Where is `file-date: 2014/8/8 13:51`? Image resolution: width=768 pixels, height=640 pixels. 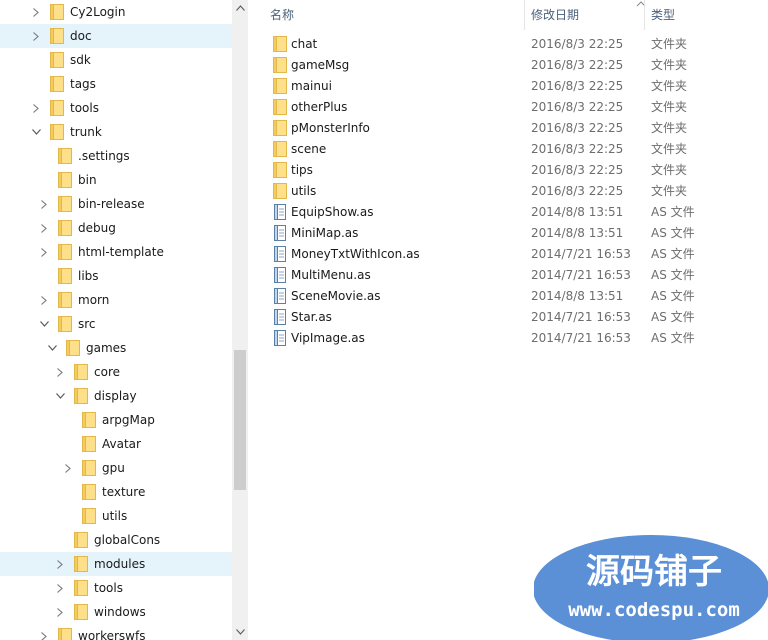 file-date: 2014/8/8 13:51 is located at coordinates (577, 212).